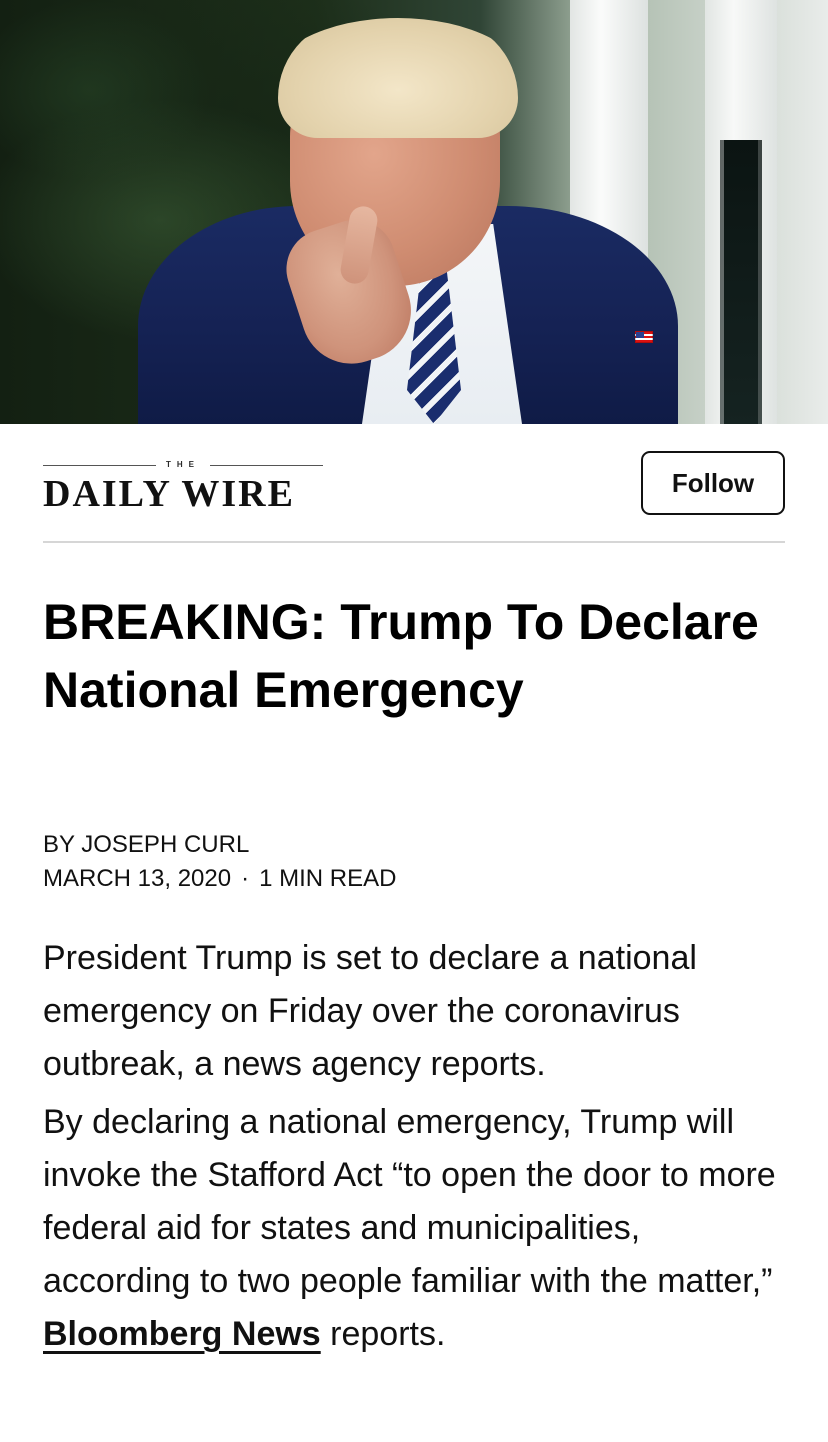 The height and width of the screenshot is (1442, 828). Describe the element at coordinates (414, 542) in the screenshot. I see `header-divider` at that location.